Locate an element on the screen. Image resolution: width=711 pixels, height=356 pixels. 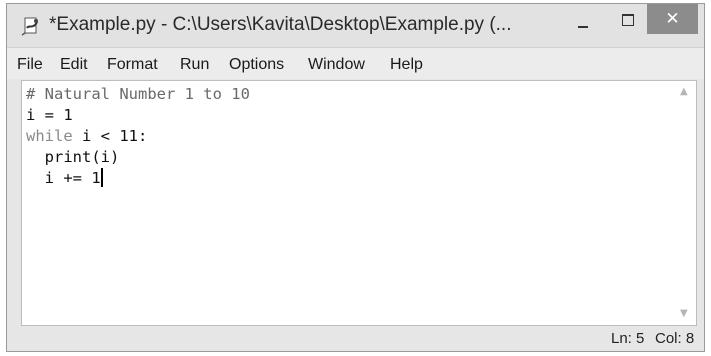
code-token: i < 11: is located at coordinates (110, 136).